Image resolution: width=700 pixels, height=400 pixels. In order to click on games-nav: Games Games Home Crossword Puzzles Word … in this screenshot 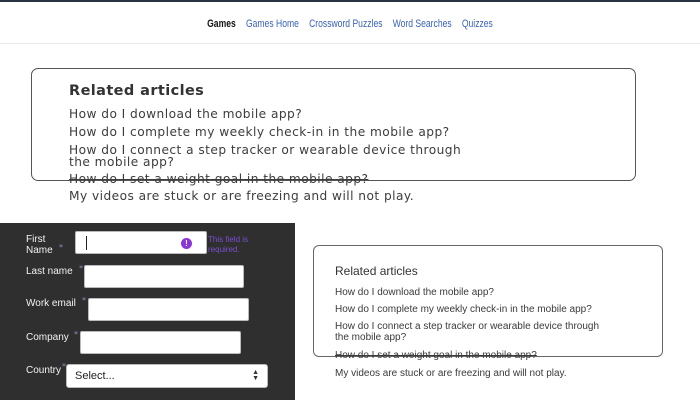, I will do `click(350, 24)`.